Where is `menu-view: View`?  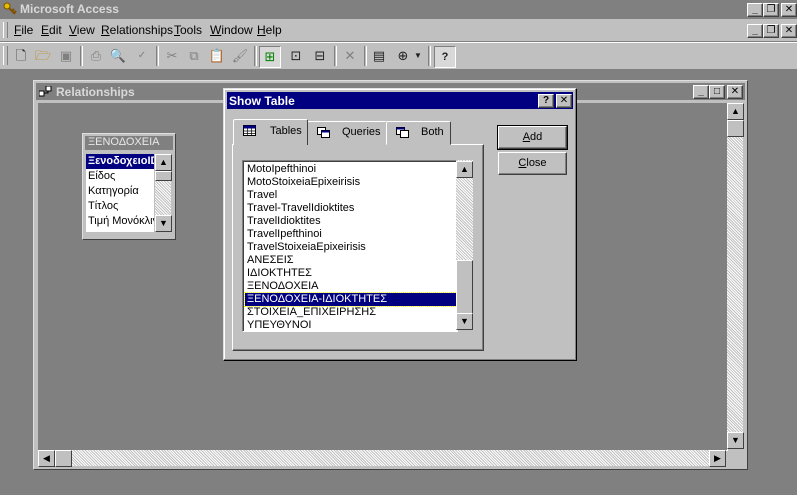 menu-view: View is located at coordinates (82, 30).